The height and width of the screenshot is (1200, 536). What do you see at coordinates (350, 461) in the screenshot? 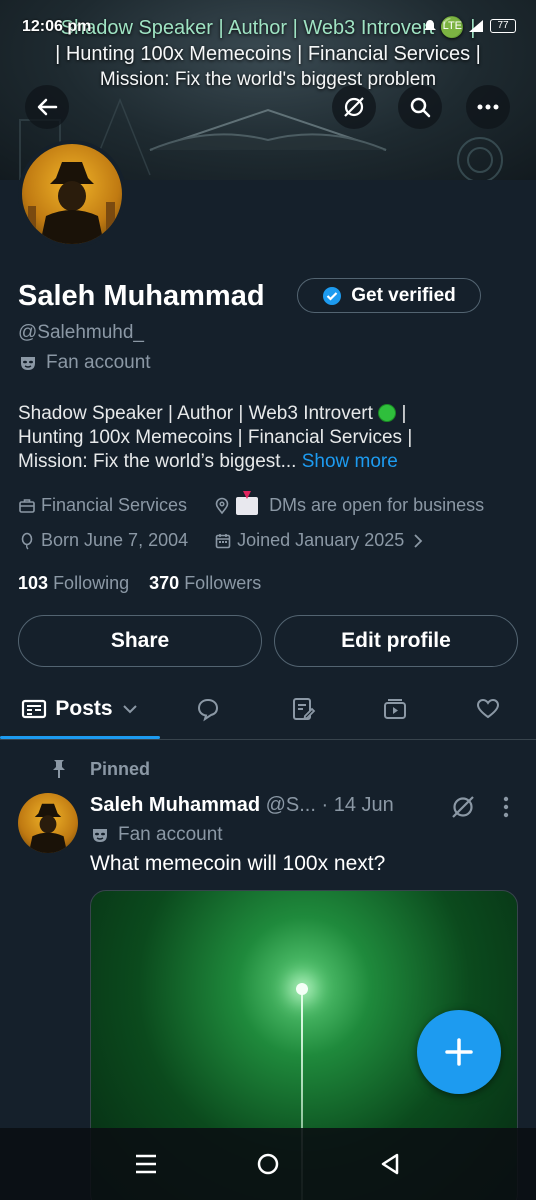
I see `show-more-link: Show more` at bounding box center [350, 461].